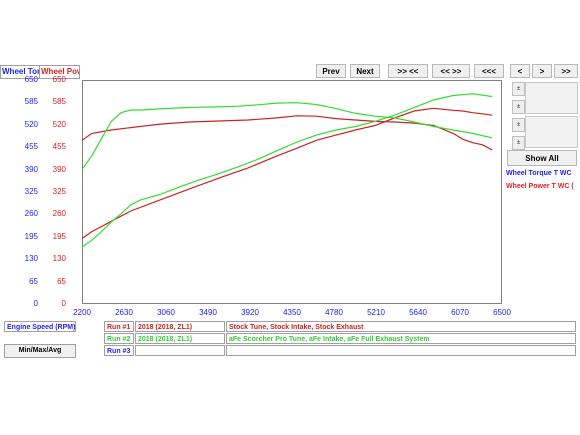 The image size is (580, 435). Describe the element at coordinates (180, 338) in the screenshot. I see `run-2-vehicle: 2018 (2018, ZL1)` at that location.